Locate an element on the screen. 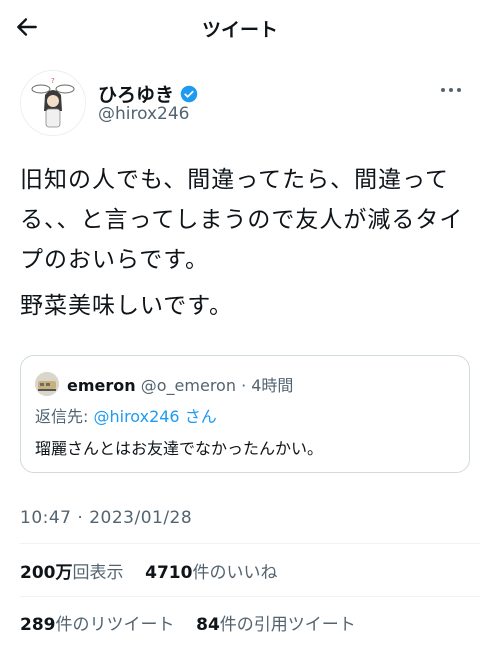 This screenshot has width=480, height=653. quote-tweets-stat: 84件の引用ツイート is located at coordinates (276, 625).